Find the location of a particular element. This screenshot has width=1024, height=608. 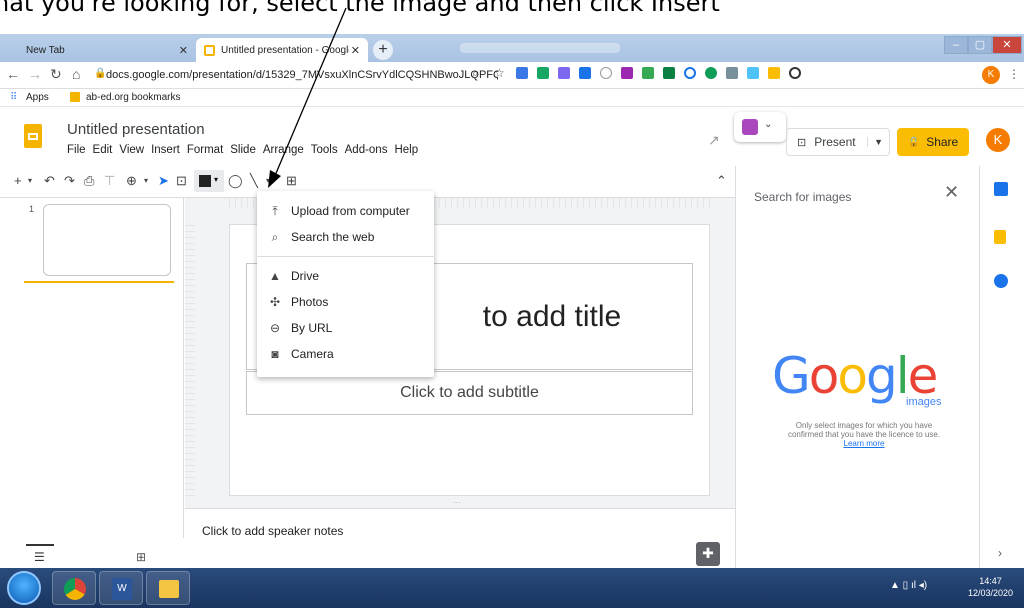

explorer-taskbar-button is located at coordinates (168, 588).